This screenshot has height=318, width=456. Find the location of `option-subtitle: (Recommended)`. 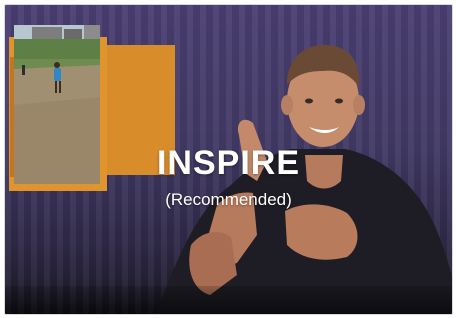

option-subtitle: (Recommended) is located at coordinates (228, 199).